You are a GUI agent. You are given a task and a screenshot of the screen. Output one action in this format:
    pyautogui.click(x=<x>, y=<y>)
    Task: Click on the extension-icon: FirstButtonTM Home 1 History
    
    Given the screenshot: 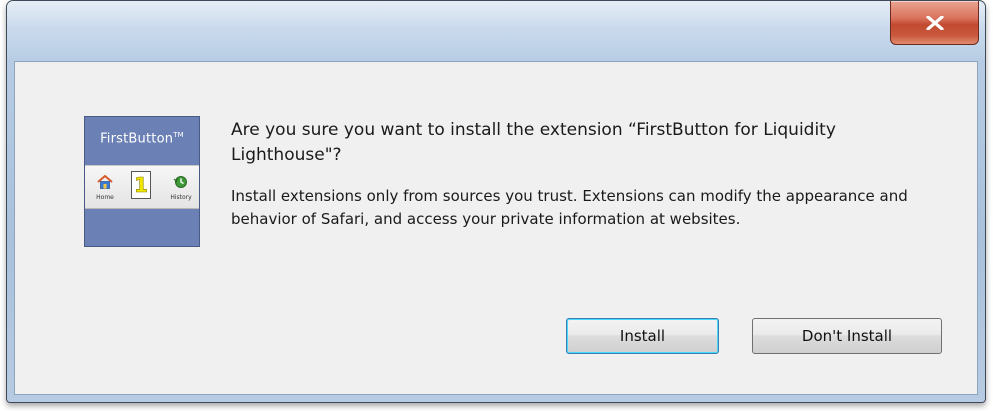 What is the action you would take?
    pyautogui.click(x=142, y=181)
    